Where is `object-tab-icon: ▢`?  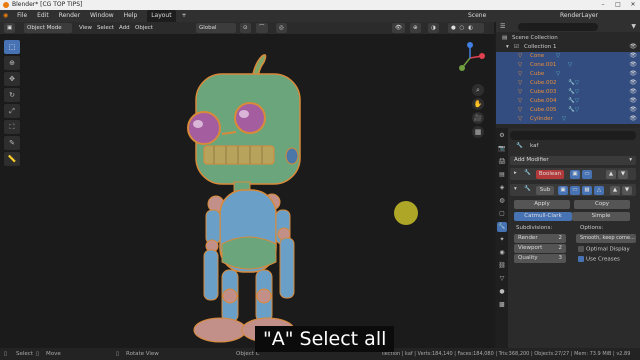
object-tab-icon: ▢ is located at coordinates (502, 214).